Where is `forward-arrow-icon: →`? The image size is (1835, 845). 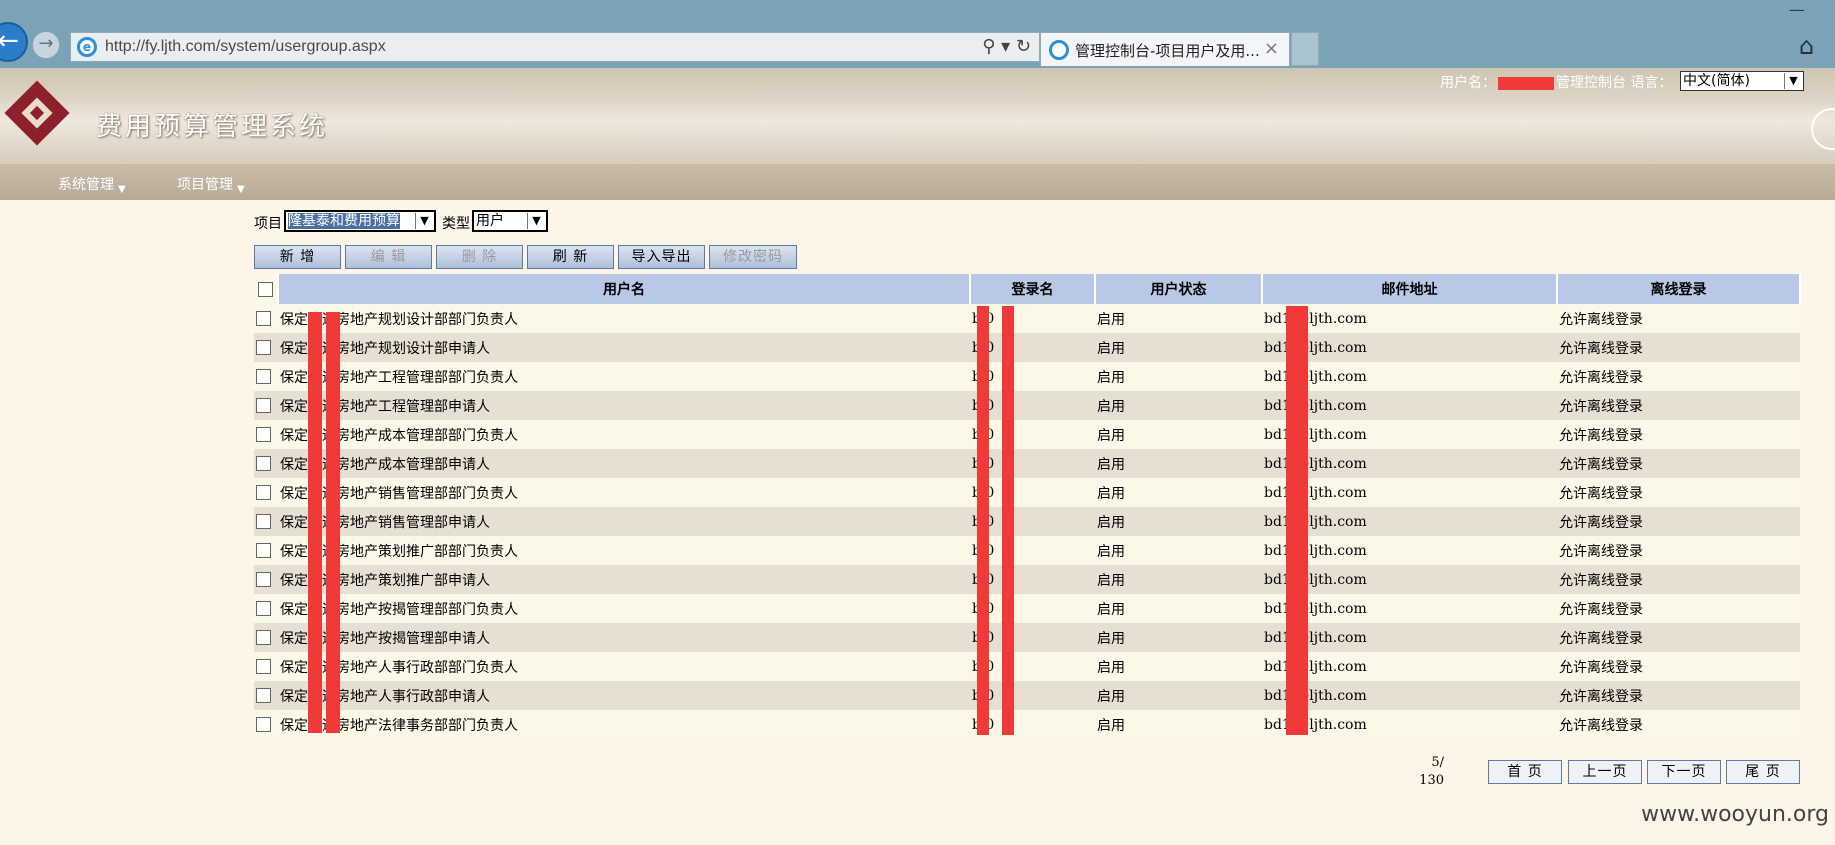 forward-arrow-icon: → is located at coordinates (46, 43).